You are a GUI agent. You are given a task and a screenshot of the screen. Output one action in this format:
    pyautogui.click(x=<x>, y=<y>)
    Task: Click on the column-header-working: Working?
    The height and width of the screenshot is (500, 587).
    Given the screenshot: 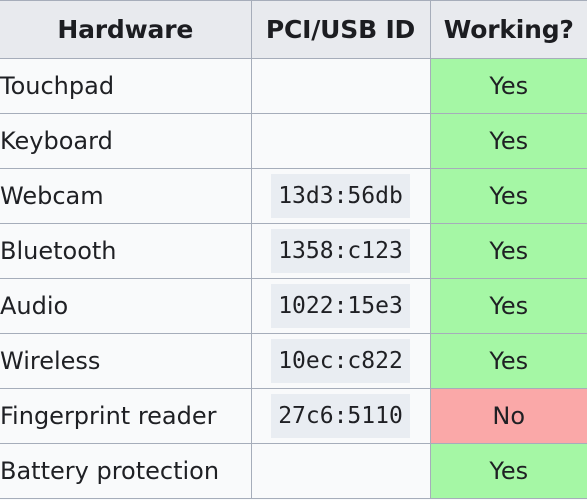 What is the action you would take?
    pyautogui.click(x=508, y=29)
    